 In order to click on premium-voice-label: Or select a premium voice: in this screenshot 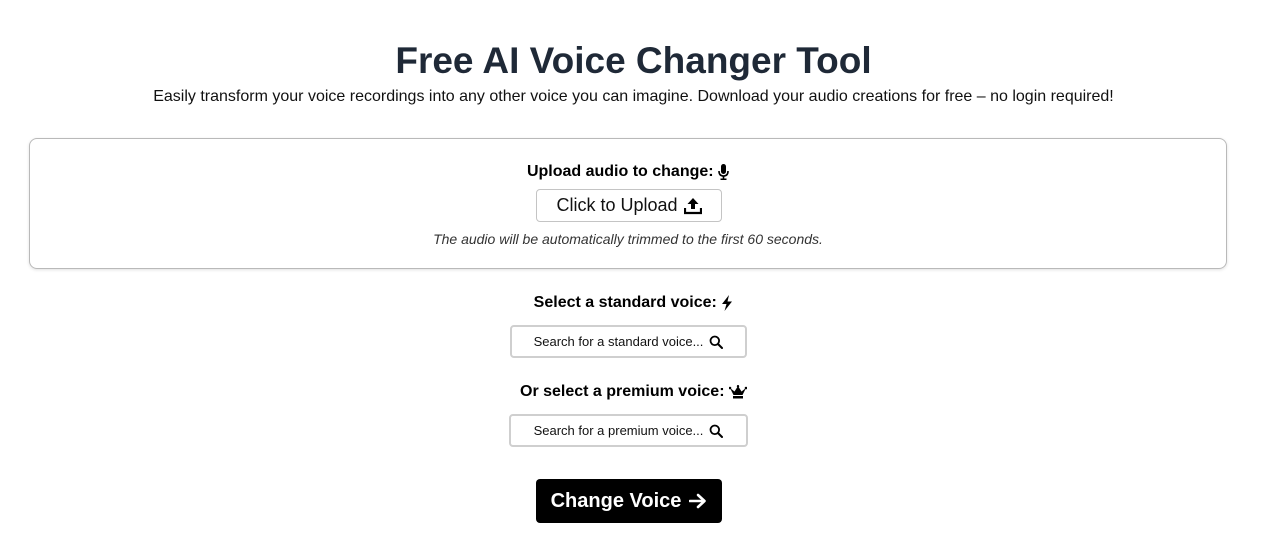, I will do `click(633, 392)`.